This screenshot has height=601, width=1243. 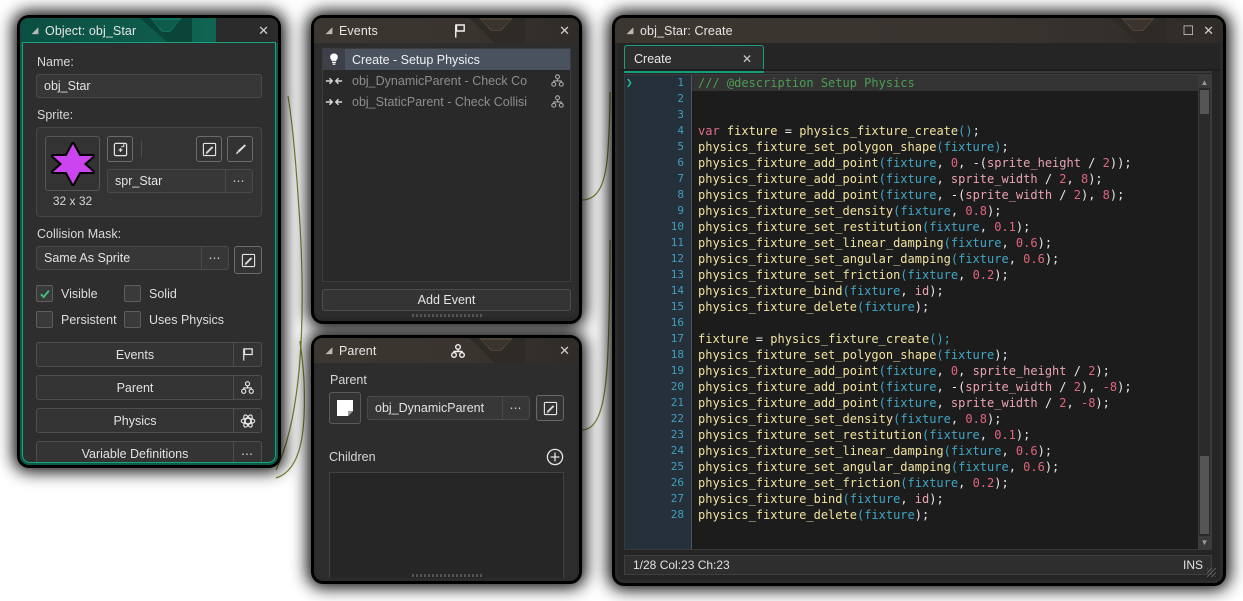 I want to click on code-editor-titlebar: ◢ obj_Star: Create ☐ ✕, so click(x=919, y=30).